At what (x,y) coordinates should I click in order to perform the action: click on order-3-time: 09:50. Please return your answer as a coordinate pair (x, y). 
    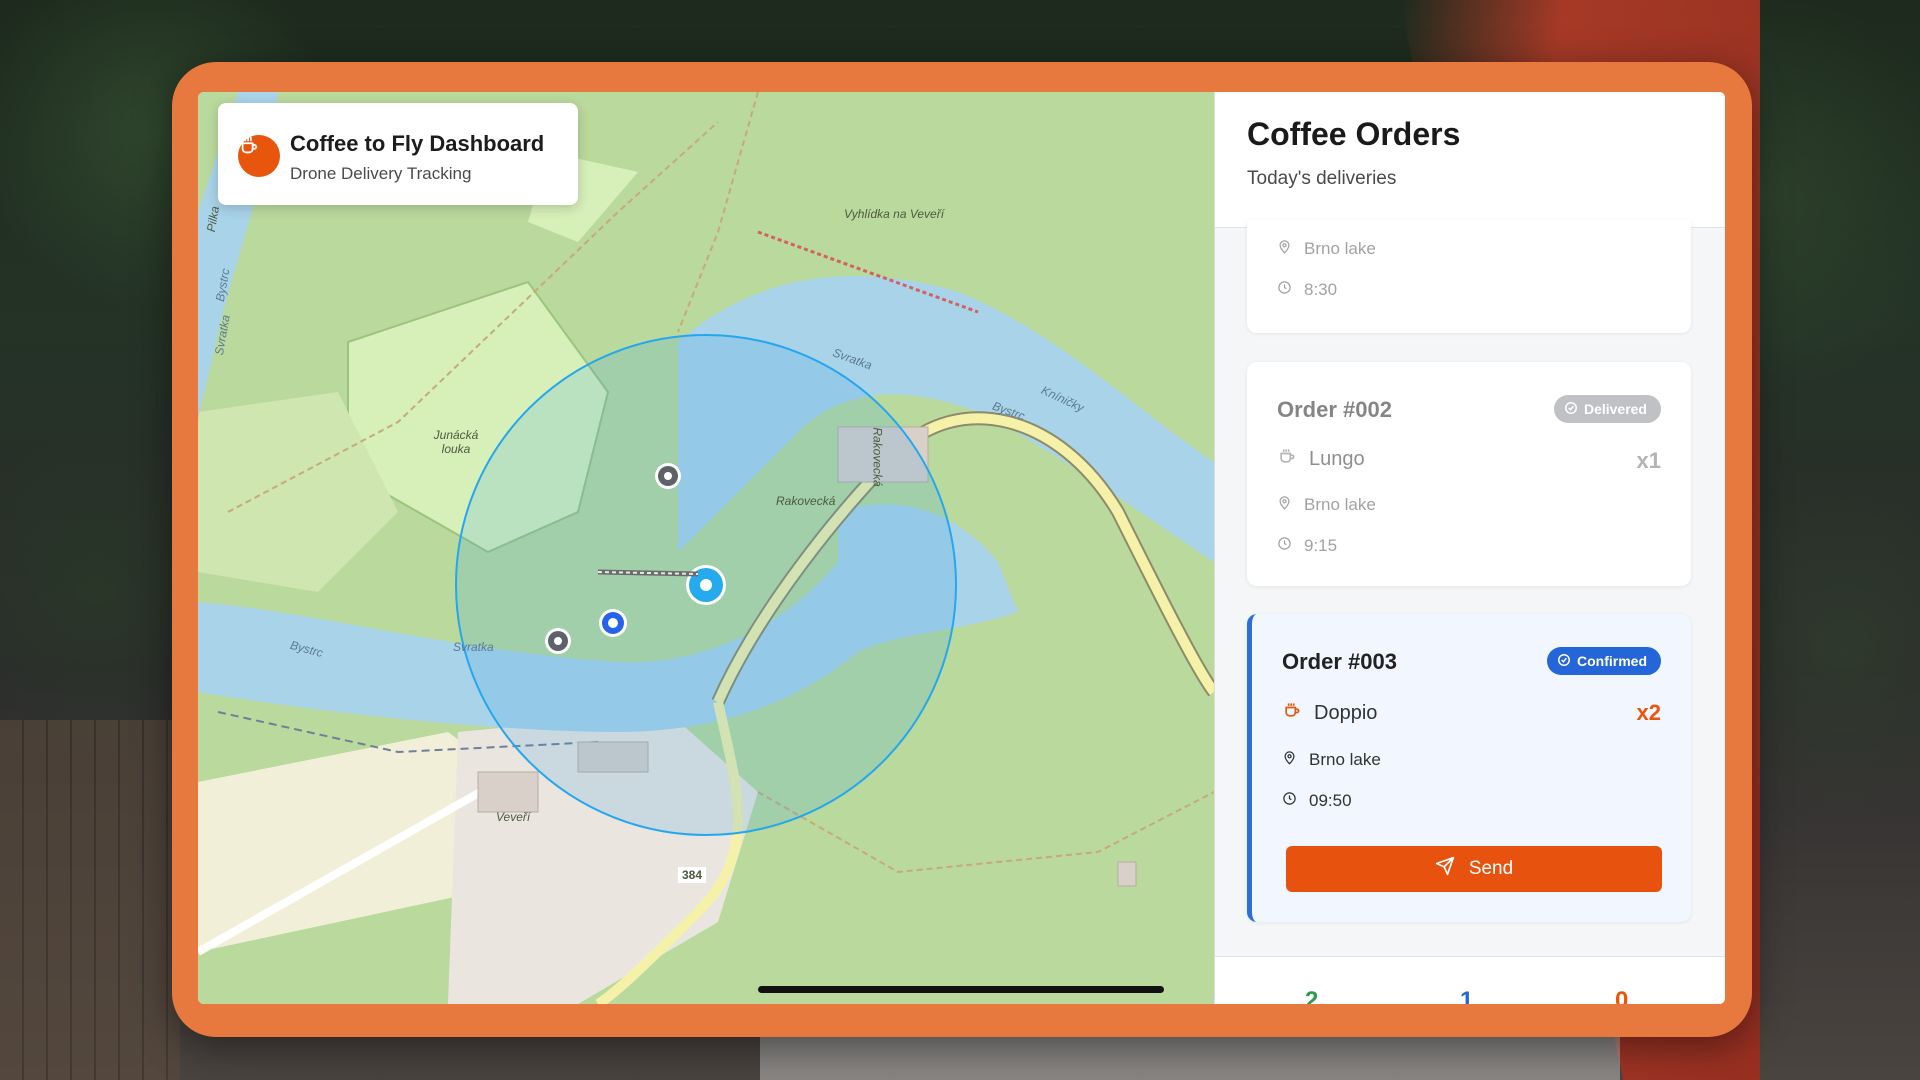
    Looking at the image, I should click on (1330, 800).